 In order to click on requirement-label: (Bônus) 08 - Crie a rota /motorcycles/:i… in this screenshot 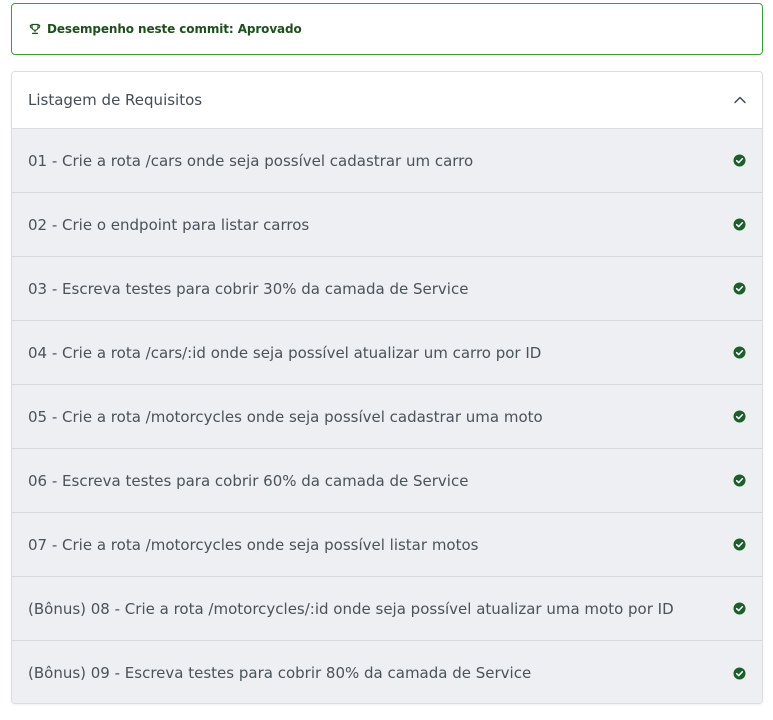, I will do `click(351, 608)`.